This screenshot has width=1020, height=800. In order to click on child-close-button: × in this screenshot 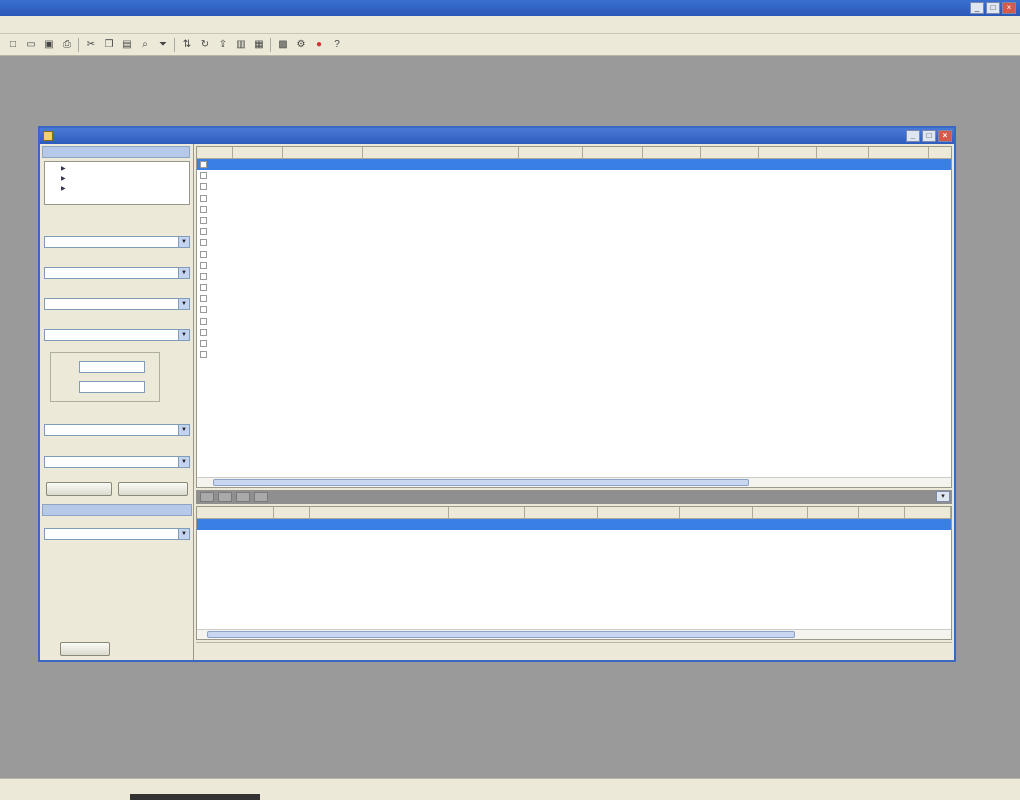, I will do `click(945, 136)`.